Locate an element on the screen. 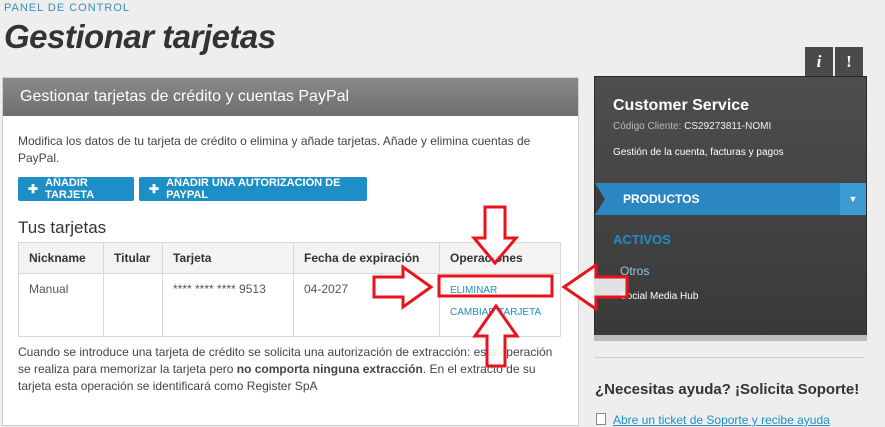 This screenshot has height=427, width=885. cell-card: **** **** **** 9513 is located at coordinates (228, 305).